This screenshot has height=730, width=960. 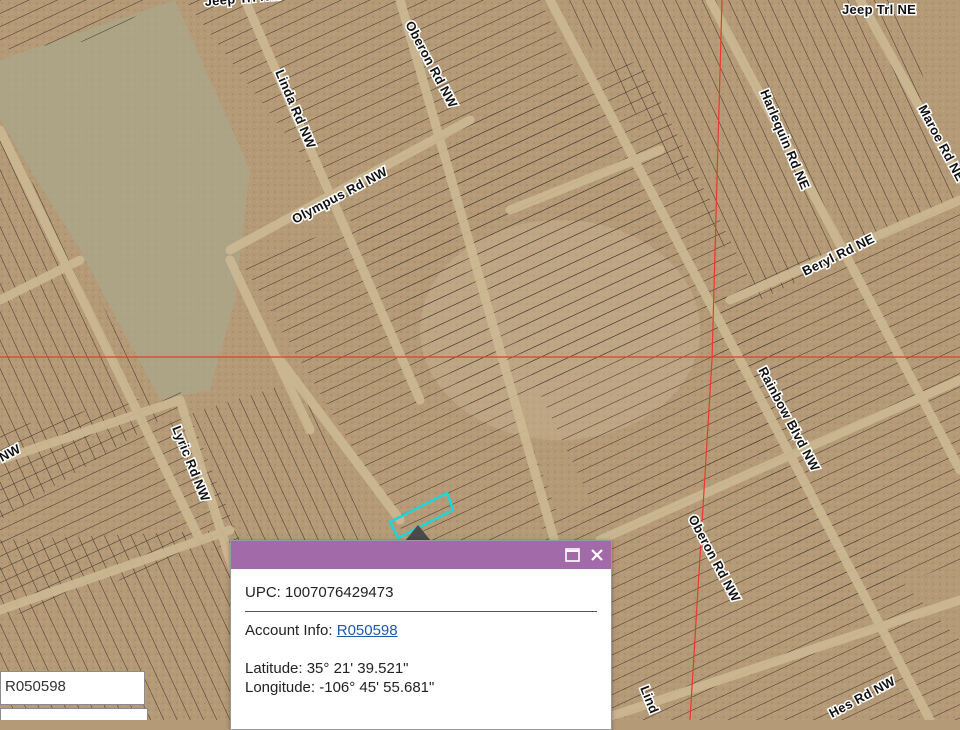 What do you see at coordinates (421, 630) in the screenshot?
I see `account-info-row: Account Info: R050598` at bounding box center [421, 630].